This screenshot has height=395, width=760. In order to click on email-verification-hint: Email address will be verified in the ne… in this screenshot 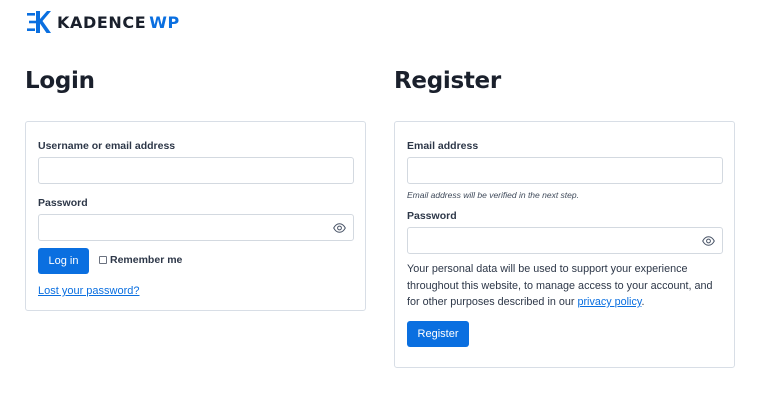, I will do `click(493, 195)`.